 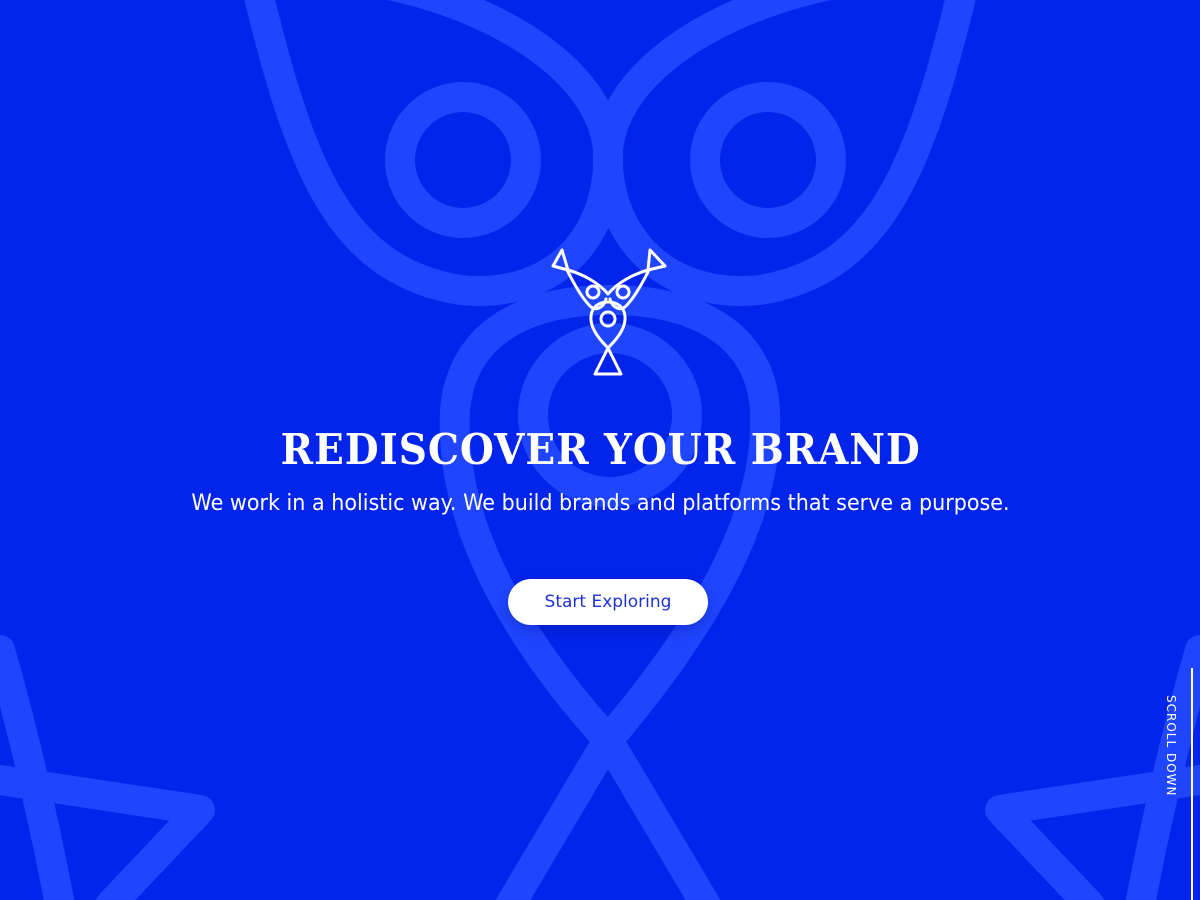 What do you see at coordinates (609, 312) in the screenshot?
I see `figure-tree-logo-icon` at bounding box center [609, 312].